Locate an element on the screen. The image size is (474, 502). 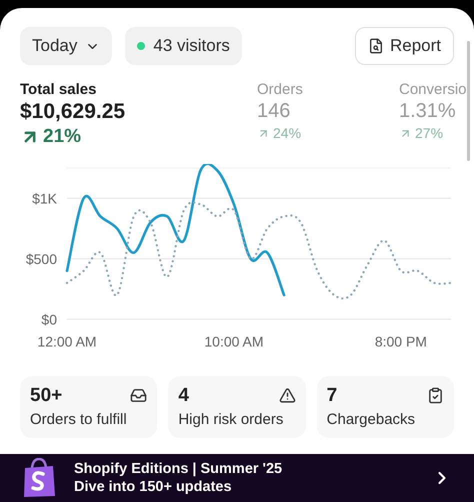
metric-label: Total sales is located at coordinates (58, 89).